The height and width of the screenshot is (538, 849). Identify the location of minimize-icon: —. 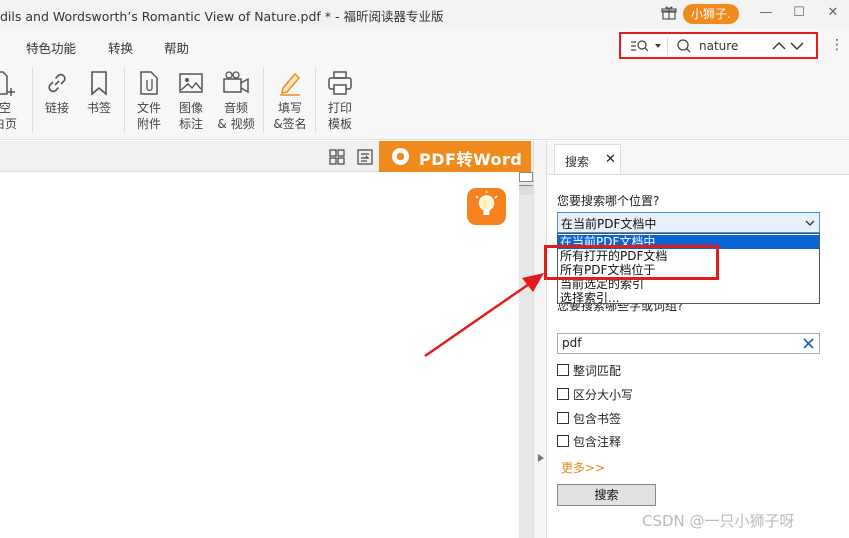
(766, 13).